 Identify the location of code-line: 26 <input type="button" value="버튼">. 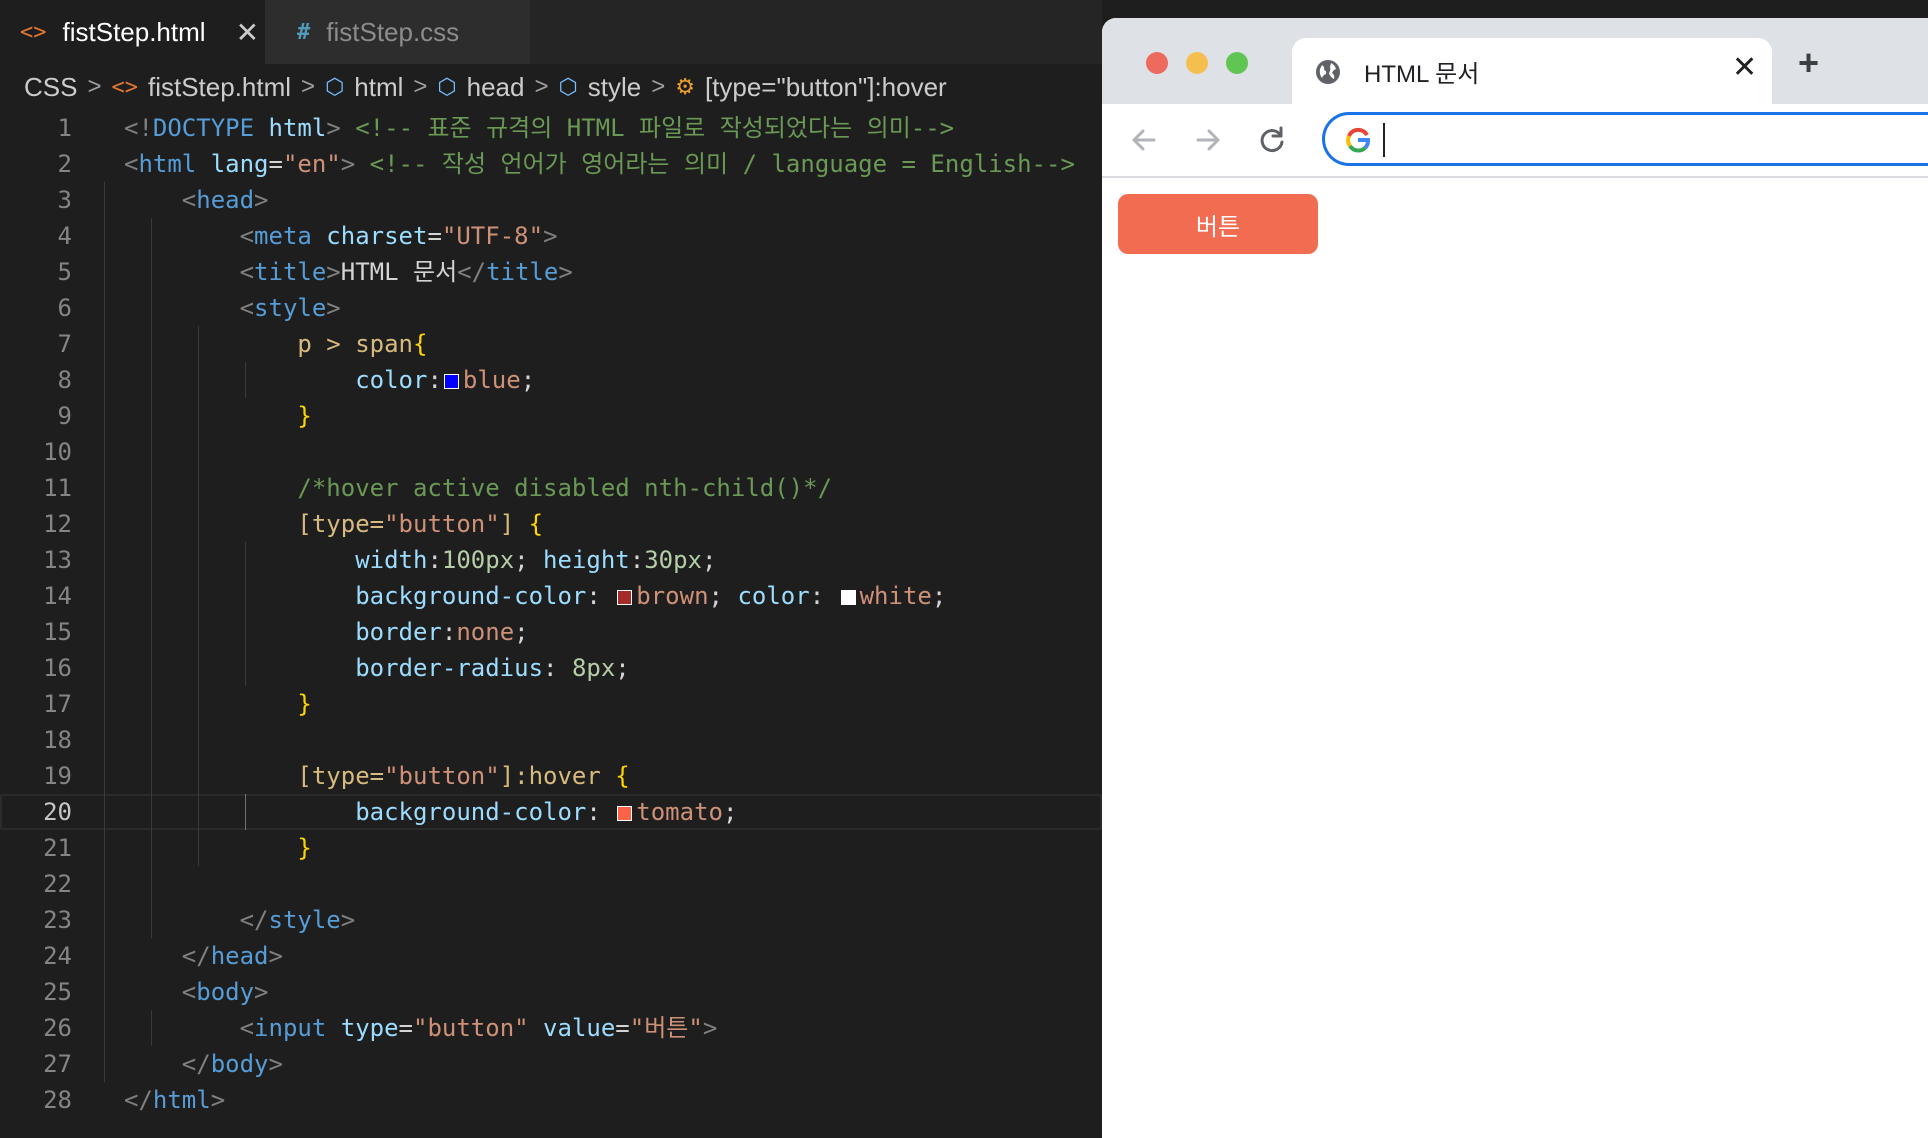
(551, 1028).